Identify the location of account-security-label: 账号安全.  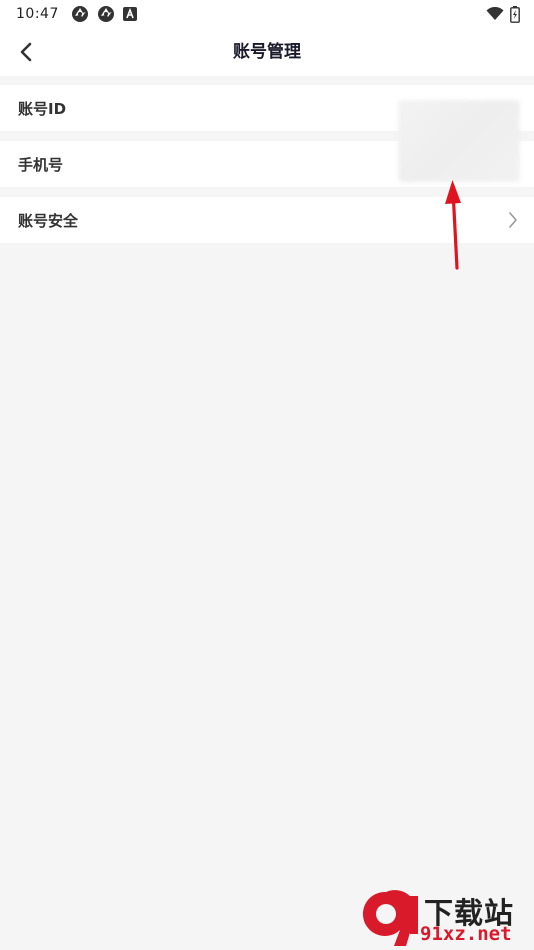
(48, 220).